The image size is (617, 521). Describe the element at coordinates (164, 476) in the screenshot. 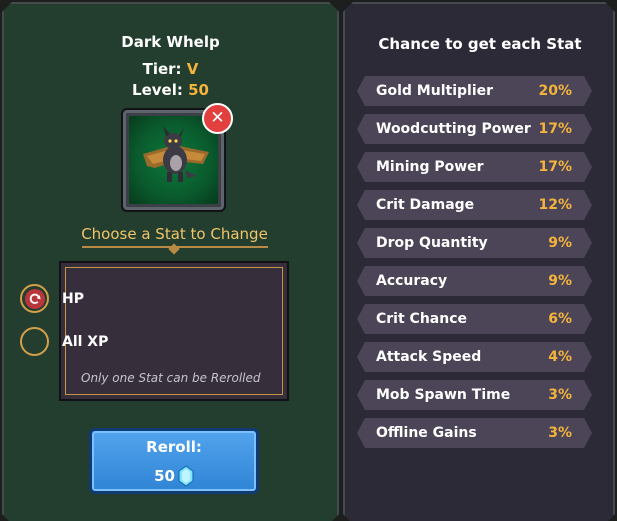

I see `reroll-cost-value: 50` at that location.